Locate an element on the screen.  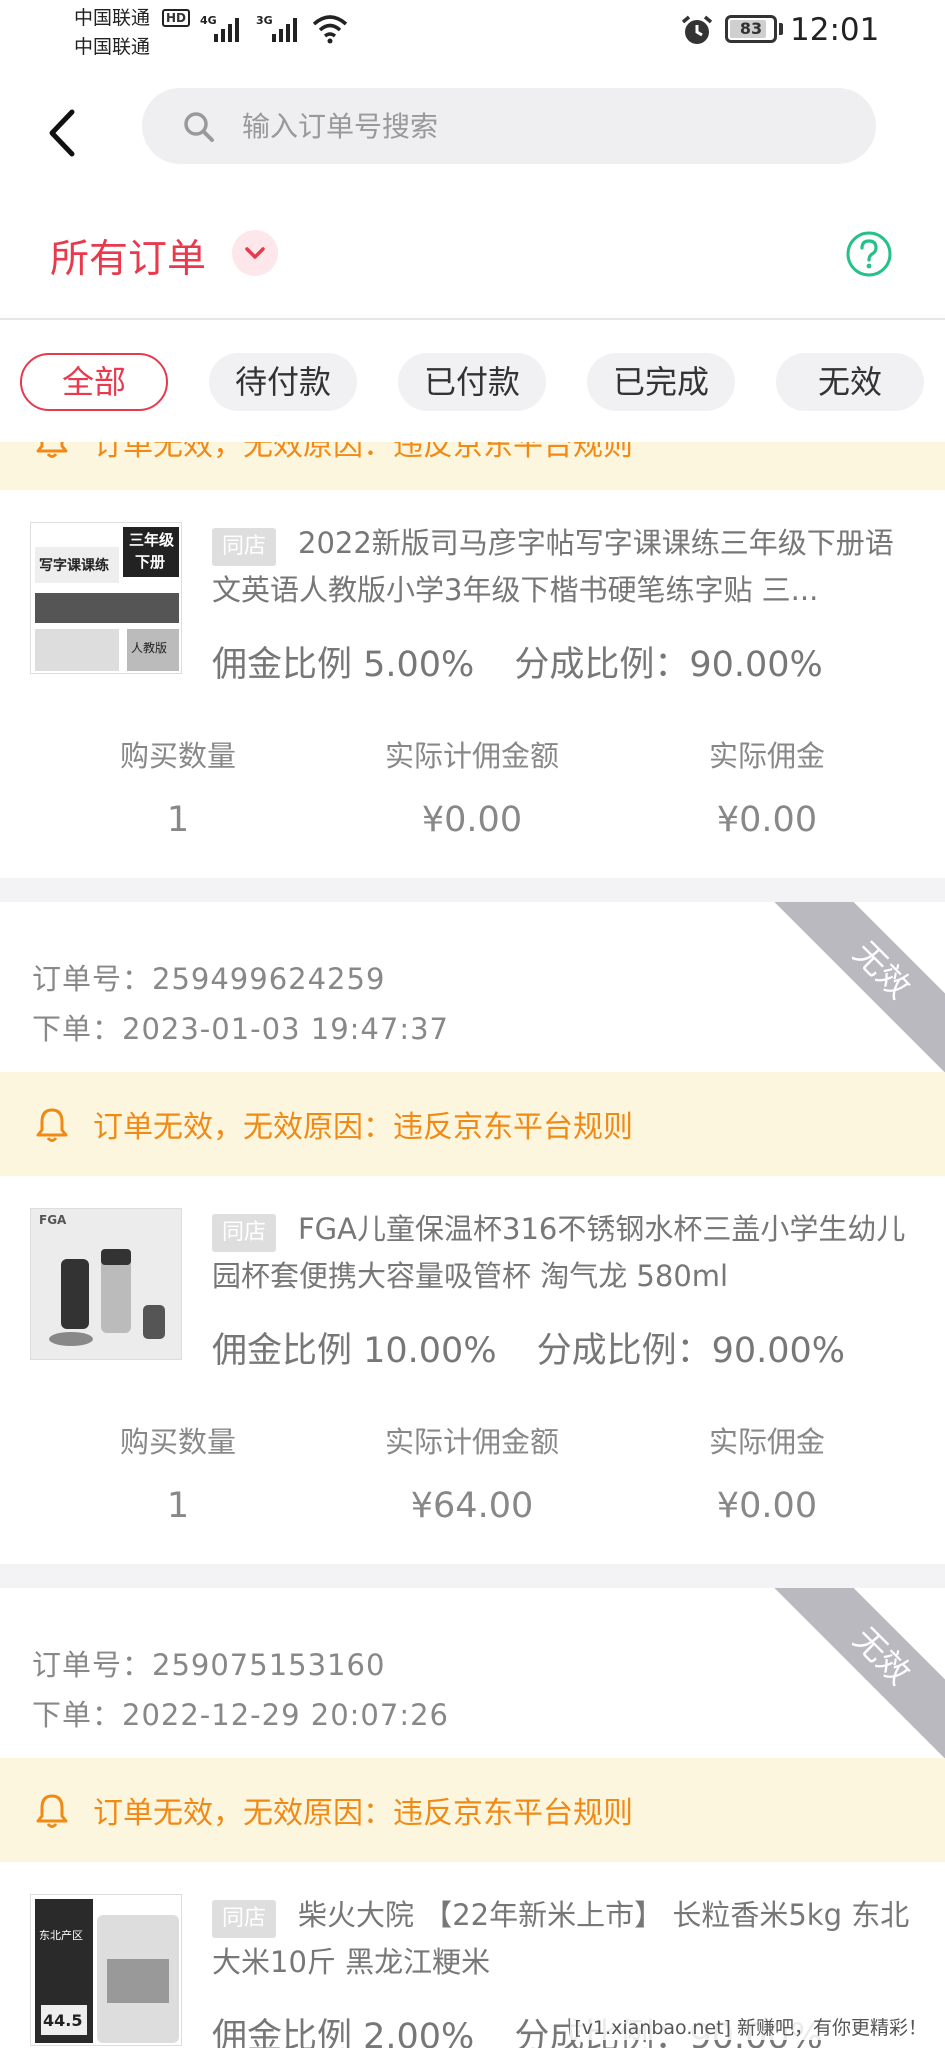
stat-value: ¥64.00 is located at coordinates (472, 1506).